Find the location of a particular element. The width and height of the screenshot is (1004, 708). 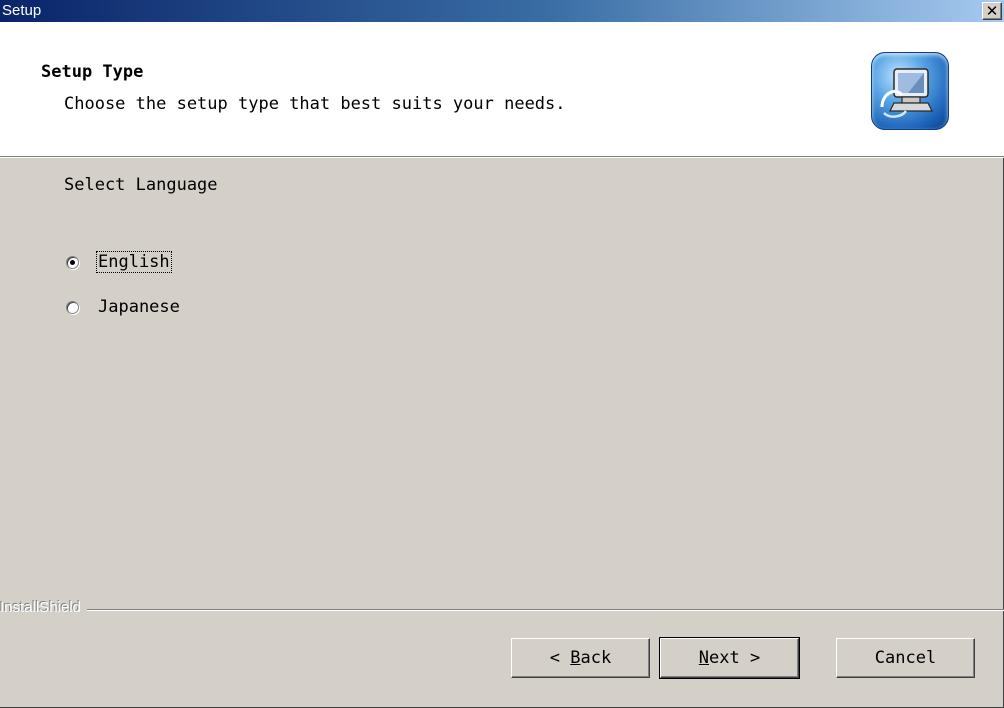

header-divider-highlight is located at coordinates (502, 157).